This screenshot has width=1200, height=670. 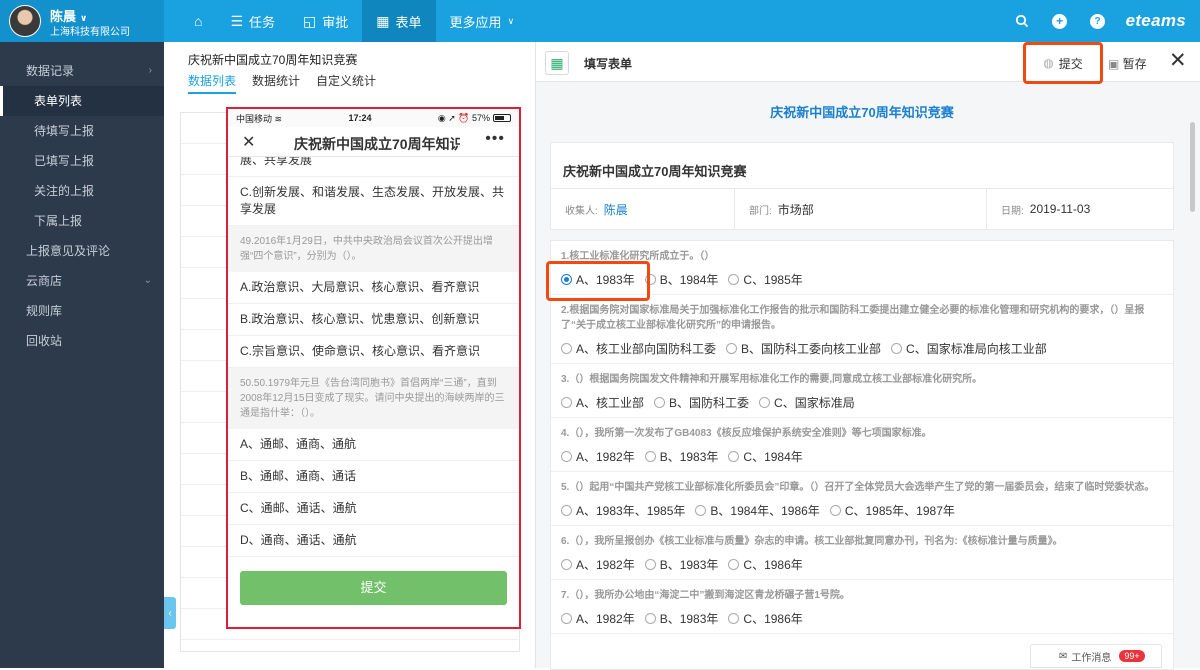 What do you see at coordinates (82, 251) in the screenshot?
I see `sidebar-item: 上报意见及评论` at bounding box center [82, 251].